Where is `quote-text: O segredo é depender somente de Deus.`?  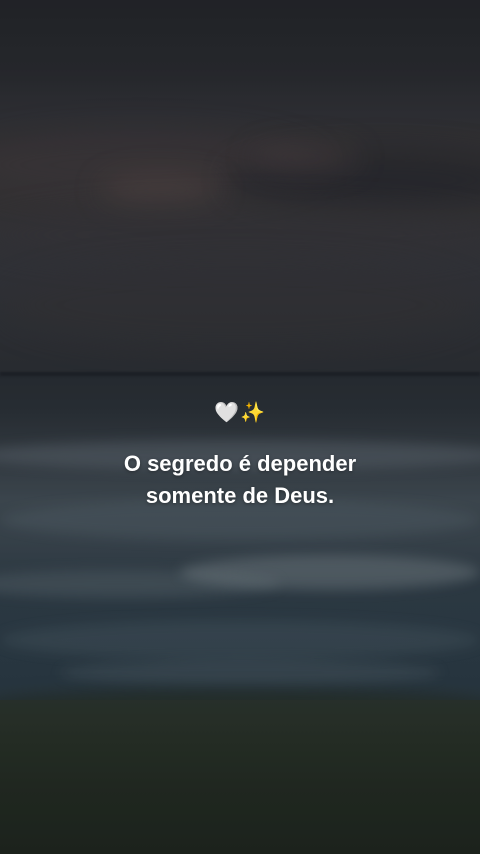 quote-text: O segredo é depender somente de Deus. is located at coordinates (240, 480).